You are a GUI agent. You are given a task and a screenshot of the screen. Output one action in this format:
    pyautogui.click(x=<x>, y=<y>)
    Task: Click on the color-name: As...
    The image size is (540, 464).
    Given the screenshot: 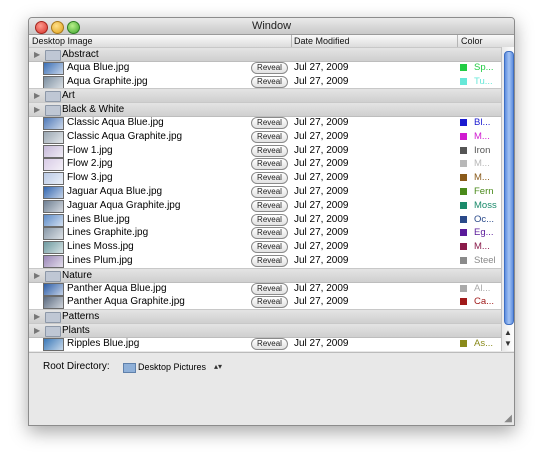 What is the action you would take?
    pyautogui.click(x=484, y=343)
    